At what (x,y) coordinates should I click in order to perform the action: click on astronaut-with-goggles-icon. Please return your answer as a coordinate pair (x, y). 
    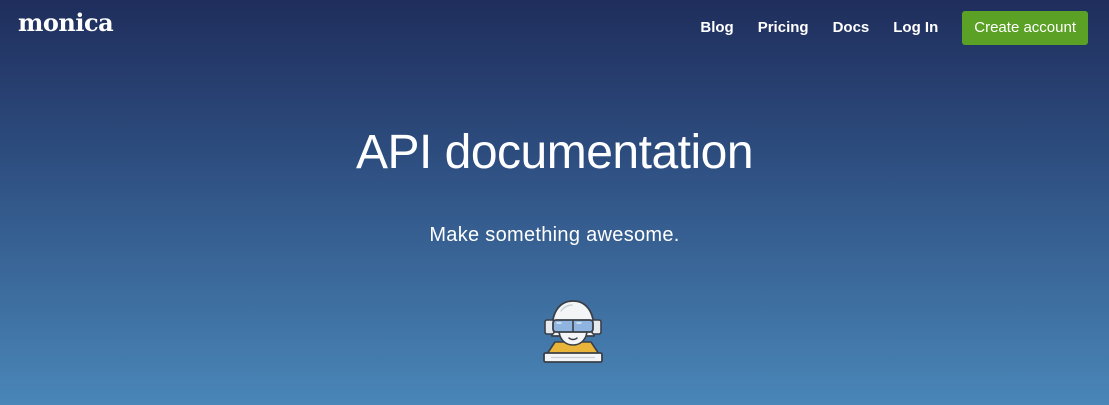
    Looking at the image, I should click on (573, 331).